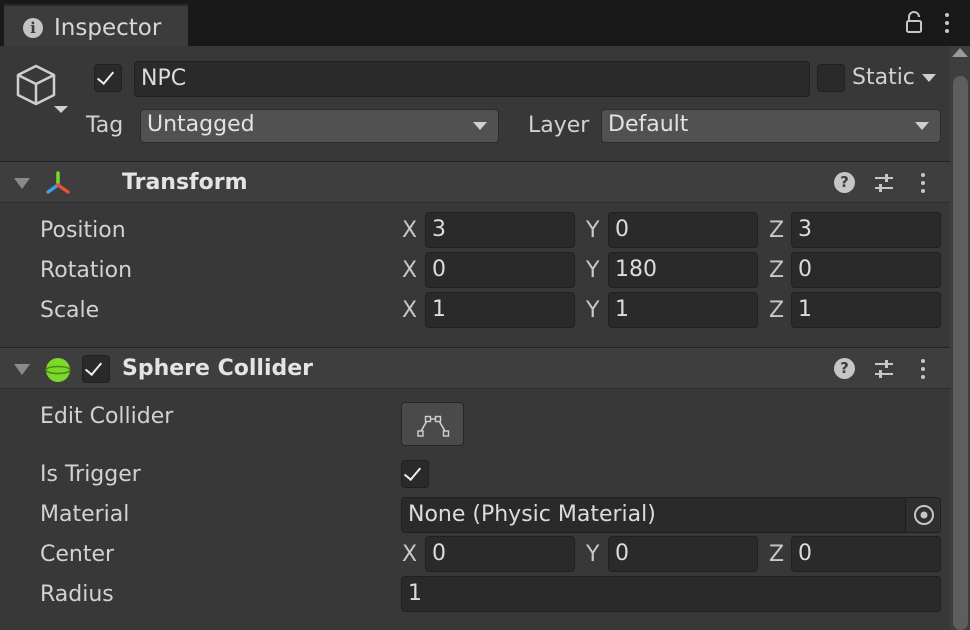  What do you see at coordinates (77, 594) in the screenshot?
I see `radius-label: Radius` at bounding box center [77, 594].